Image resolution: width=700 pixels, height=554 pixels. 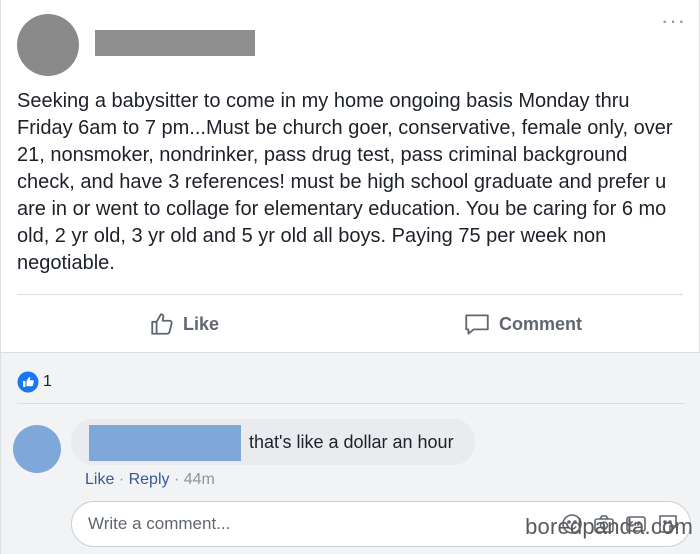 I want to click on reaction-summary: 1, so click(x=34, y=382).